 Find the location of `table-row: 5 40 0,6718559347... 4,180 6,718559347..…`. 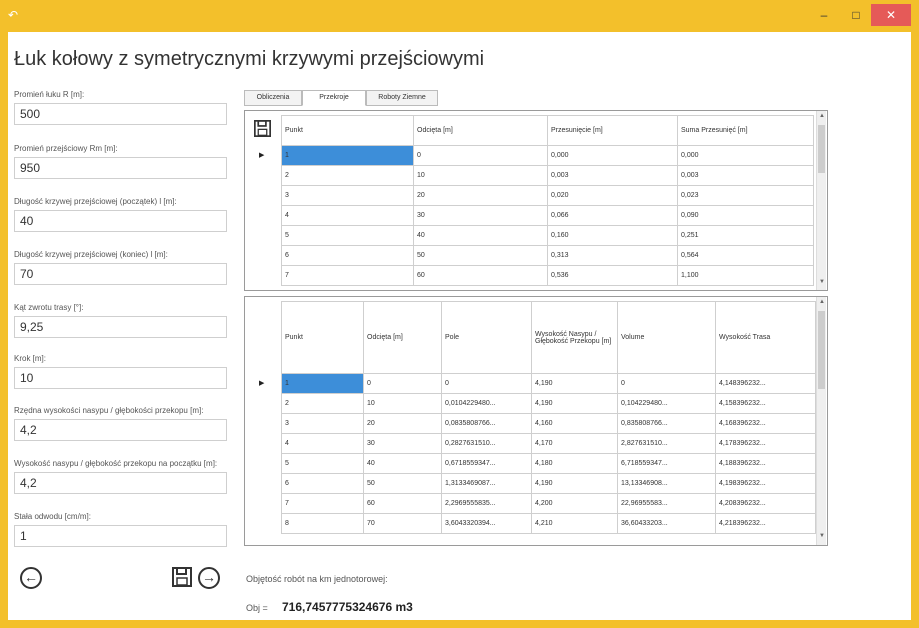

table-row: 5 40 0,6718559347... 4,180 6,718559347..… is located at coordinates (548, 463).